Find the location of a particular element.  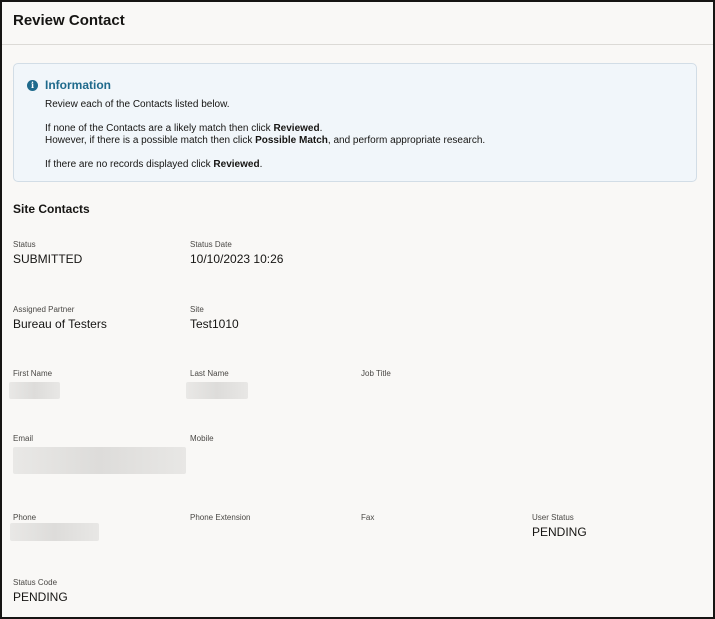

user-status-value: PENDING is located at coordinates (559, 532).